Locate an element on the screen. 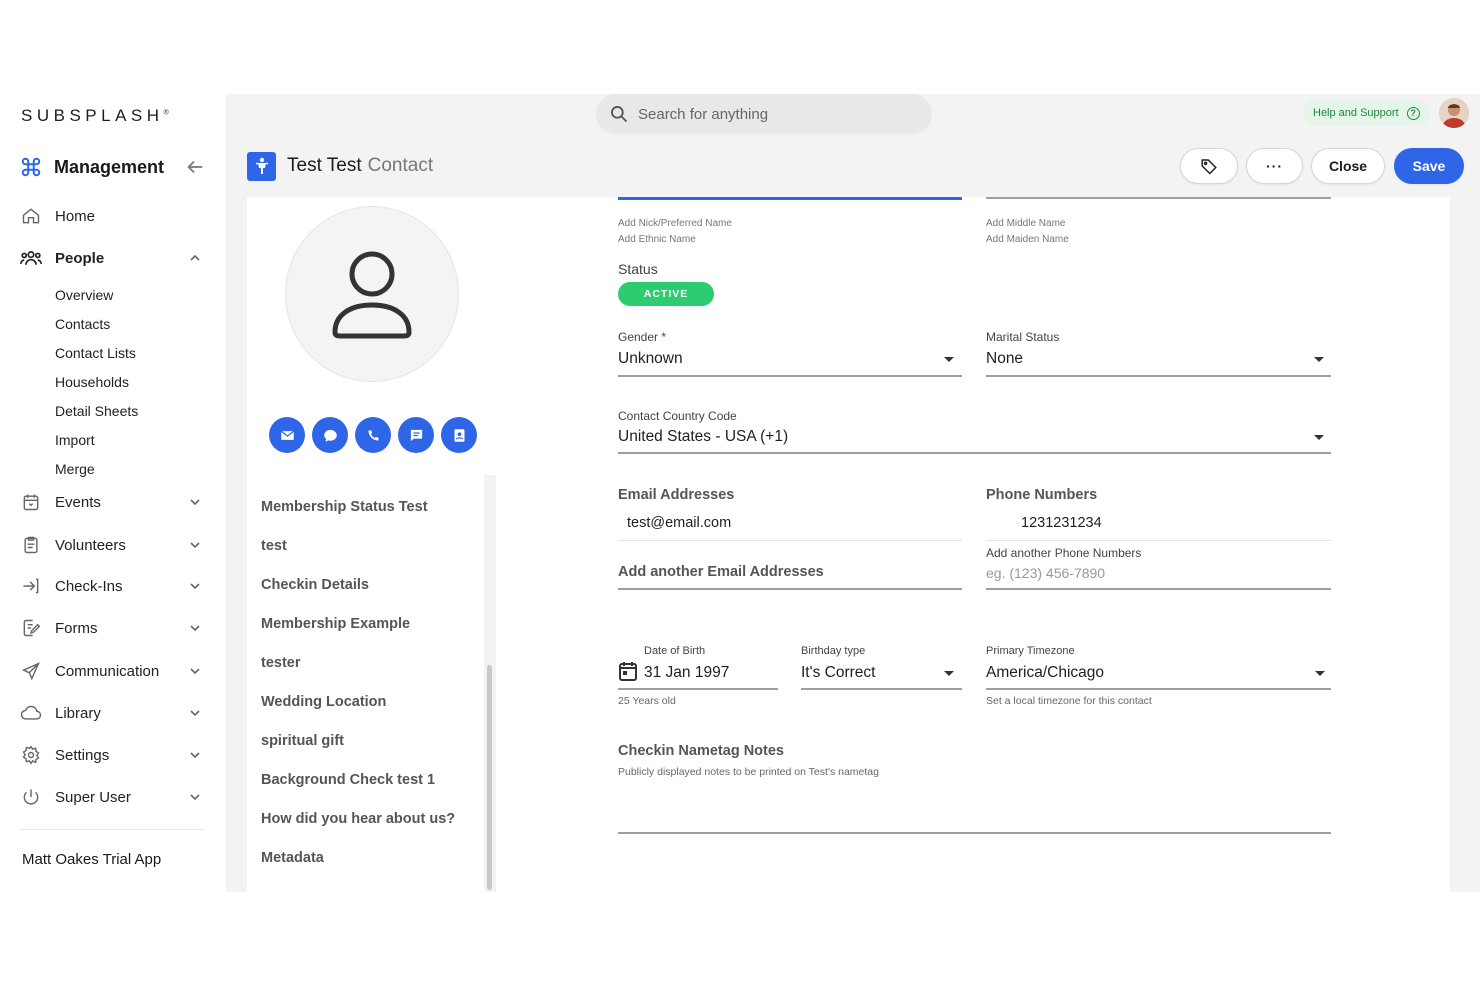 Image resolution: width=1480 pixels, height=987 pixels. section-link-how-did-you-hear: How did you hear about us? is located at coordinates (358, 819).